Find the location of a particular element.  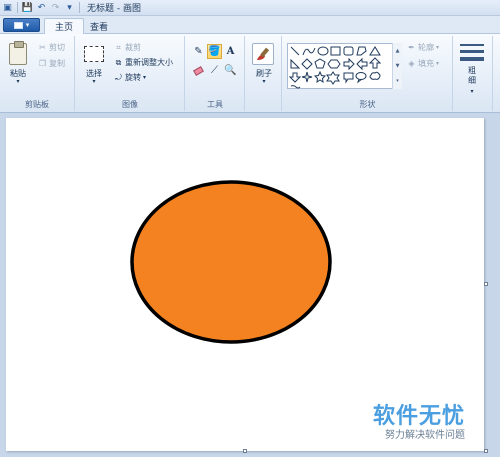

crop-button: ⌗ 裁剪 is located at coordinates (127, 47).